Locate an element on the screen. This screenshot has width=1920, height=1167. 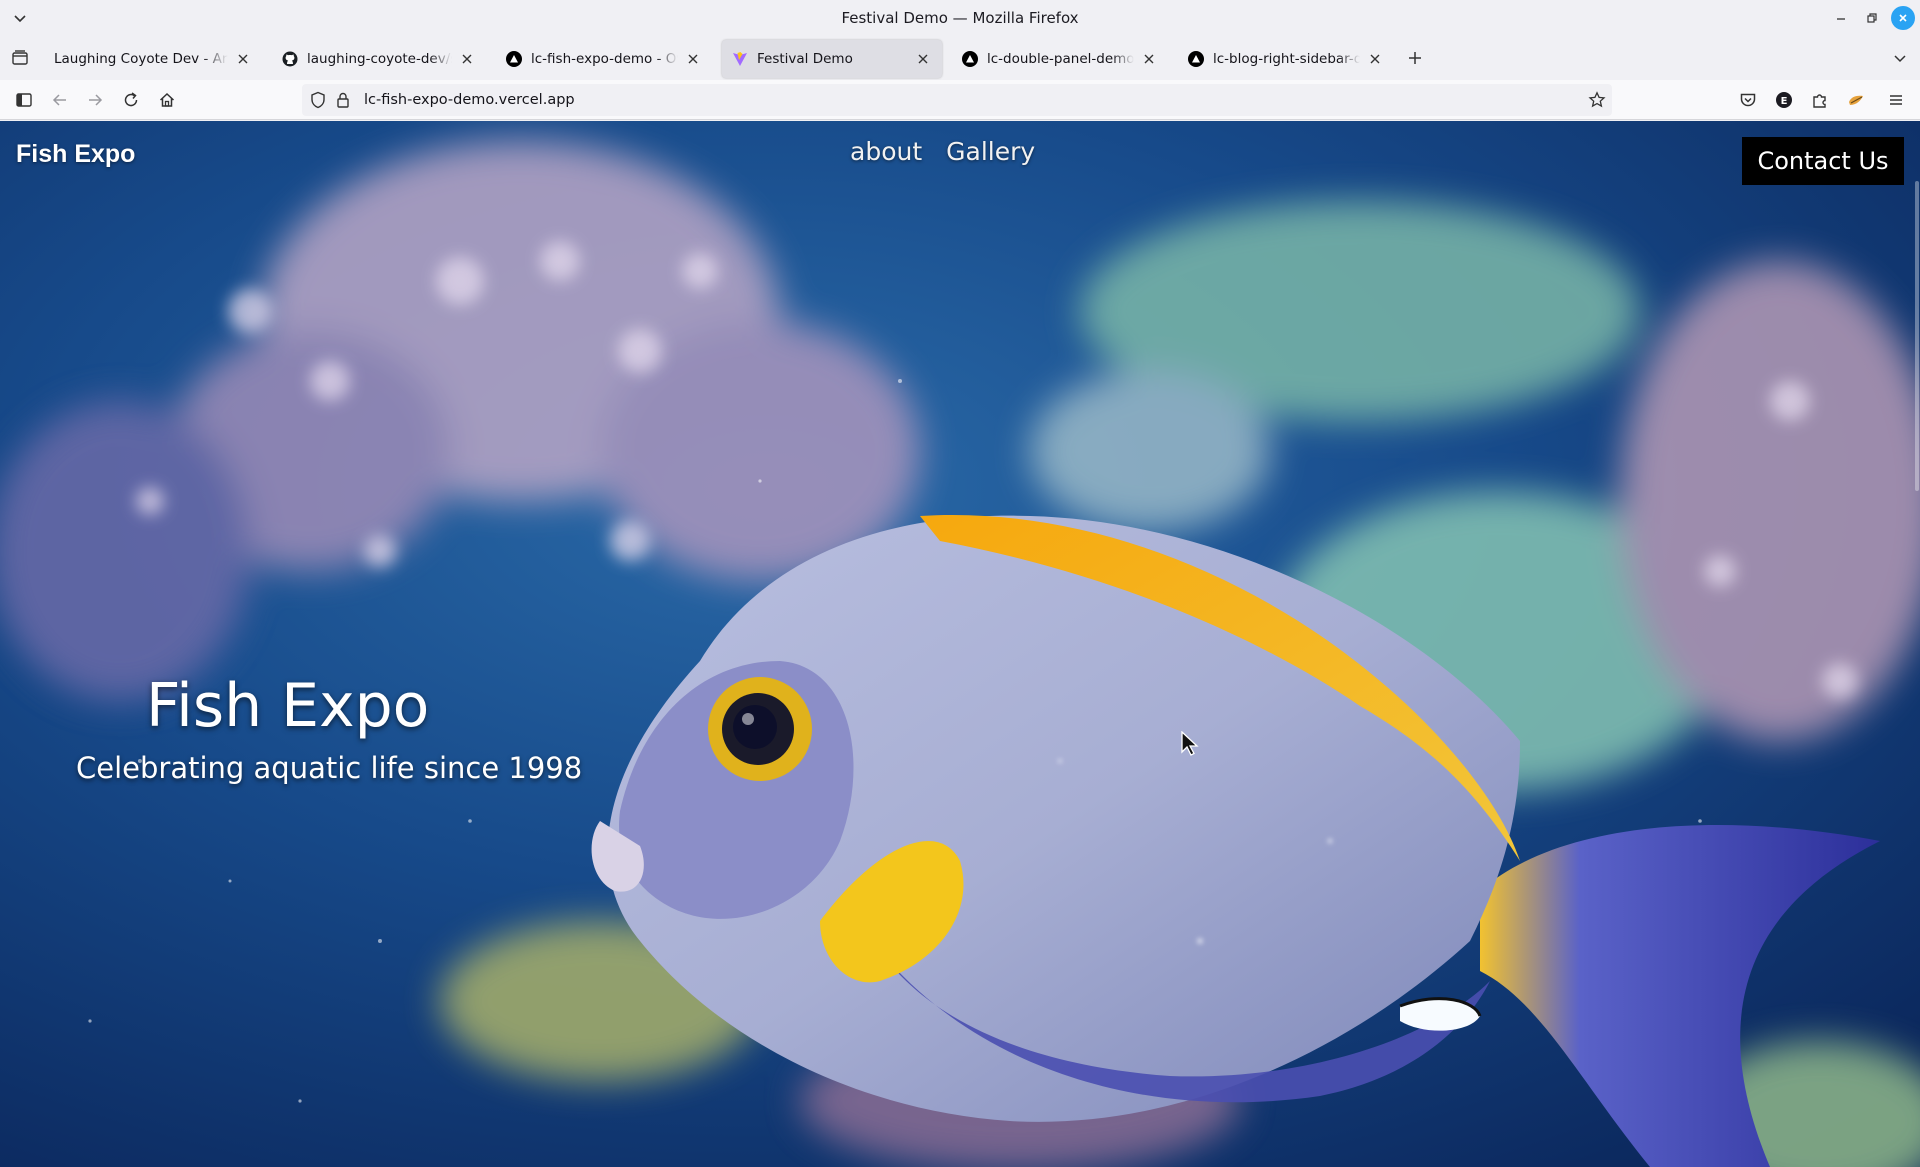
hamburger-menu-icon is located at coordinates (1896, 100).